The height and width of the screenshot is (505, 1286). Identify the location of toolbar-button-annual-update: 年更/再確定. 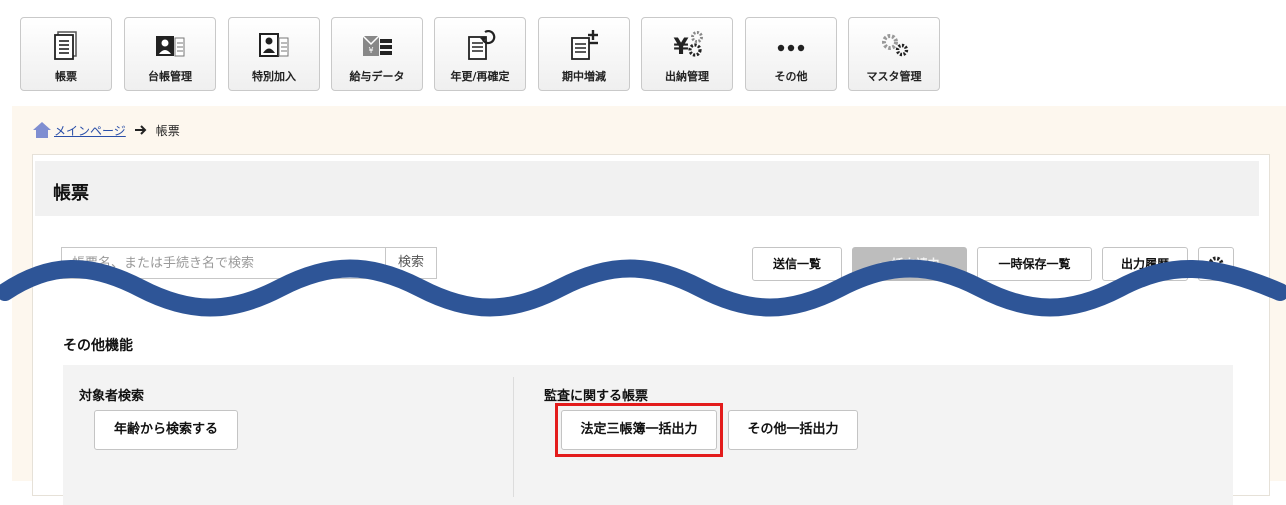
(480, 54).